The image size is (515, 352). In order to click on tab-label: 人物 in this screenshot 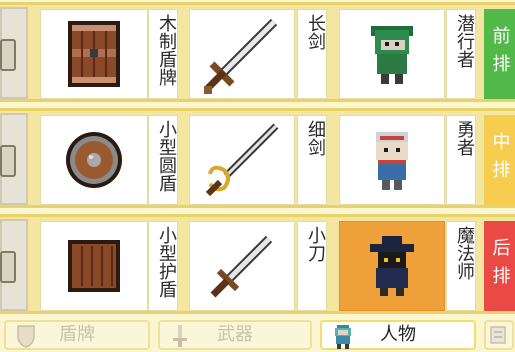, I will do `click(398, 334)`.